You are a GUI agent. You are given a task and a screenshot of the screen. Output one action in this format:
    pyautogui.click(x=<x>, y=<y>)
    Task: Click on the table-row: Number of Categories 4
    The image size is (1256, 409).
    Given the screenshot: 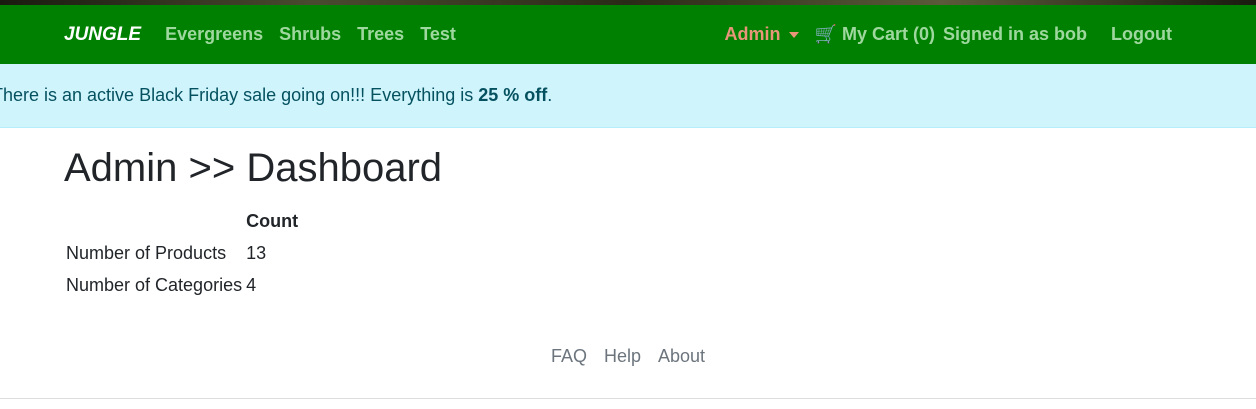 What is the action you would take?
    pyautogui.click(x=182, y=285)
    